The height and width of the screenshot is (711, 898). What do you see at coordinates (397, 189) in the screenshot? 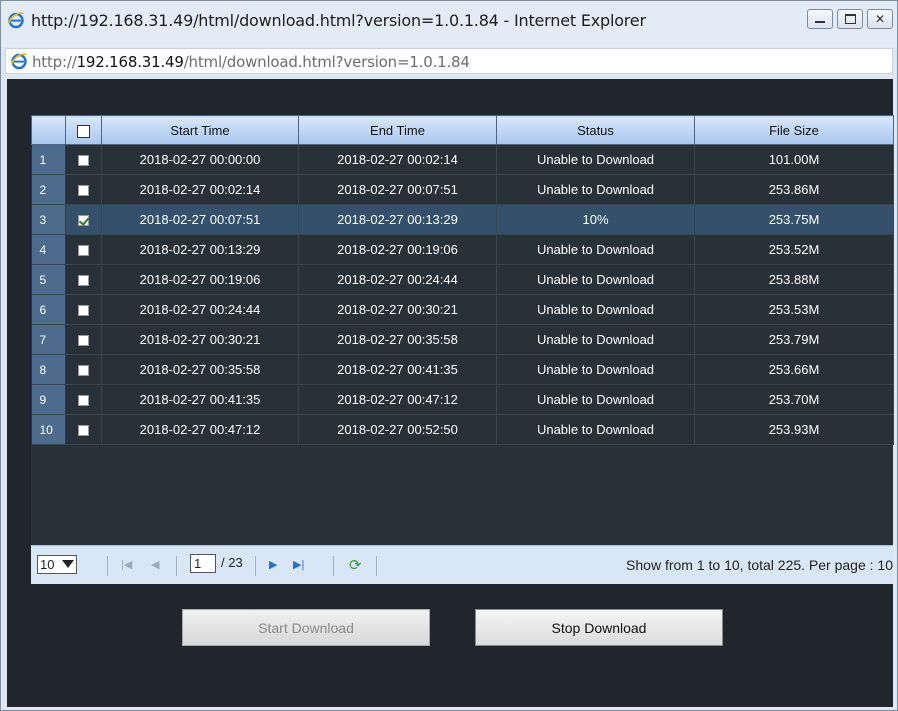
I see `end-time-cell: 2018-02-27 00:07:51` at bounding box center [397, 189].